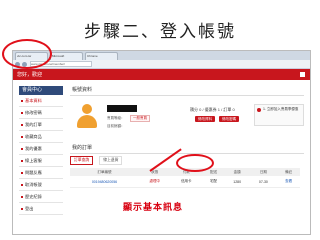 This screenshot has height=240, width=320. I want to click on order-date: 07-30, so click(263, 182).